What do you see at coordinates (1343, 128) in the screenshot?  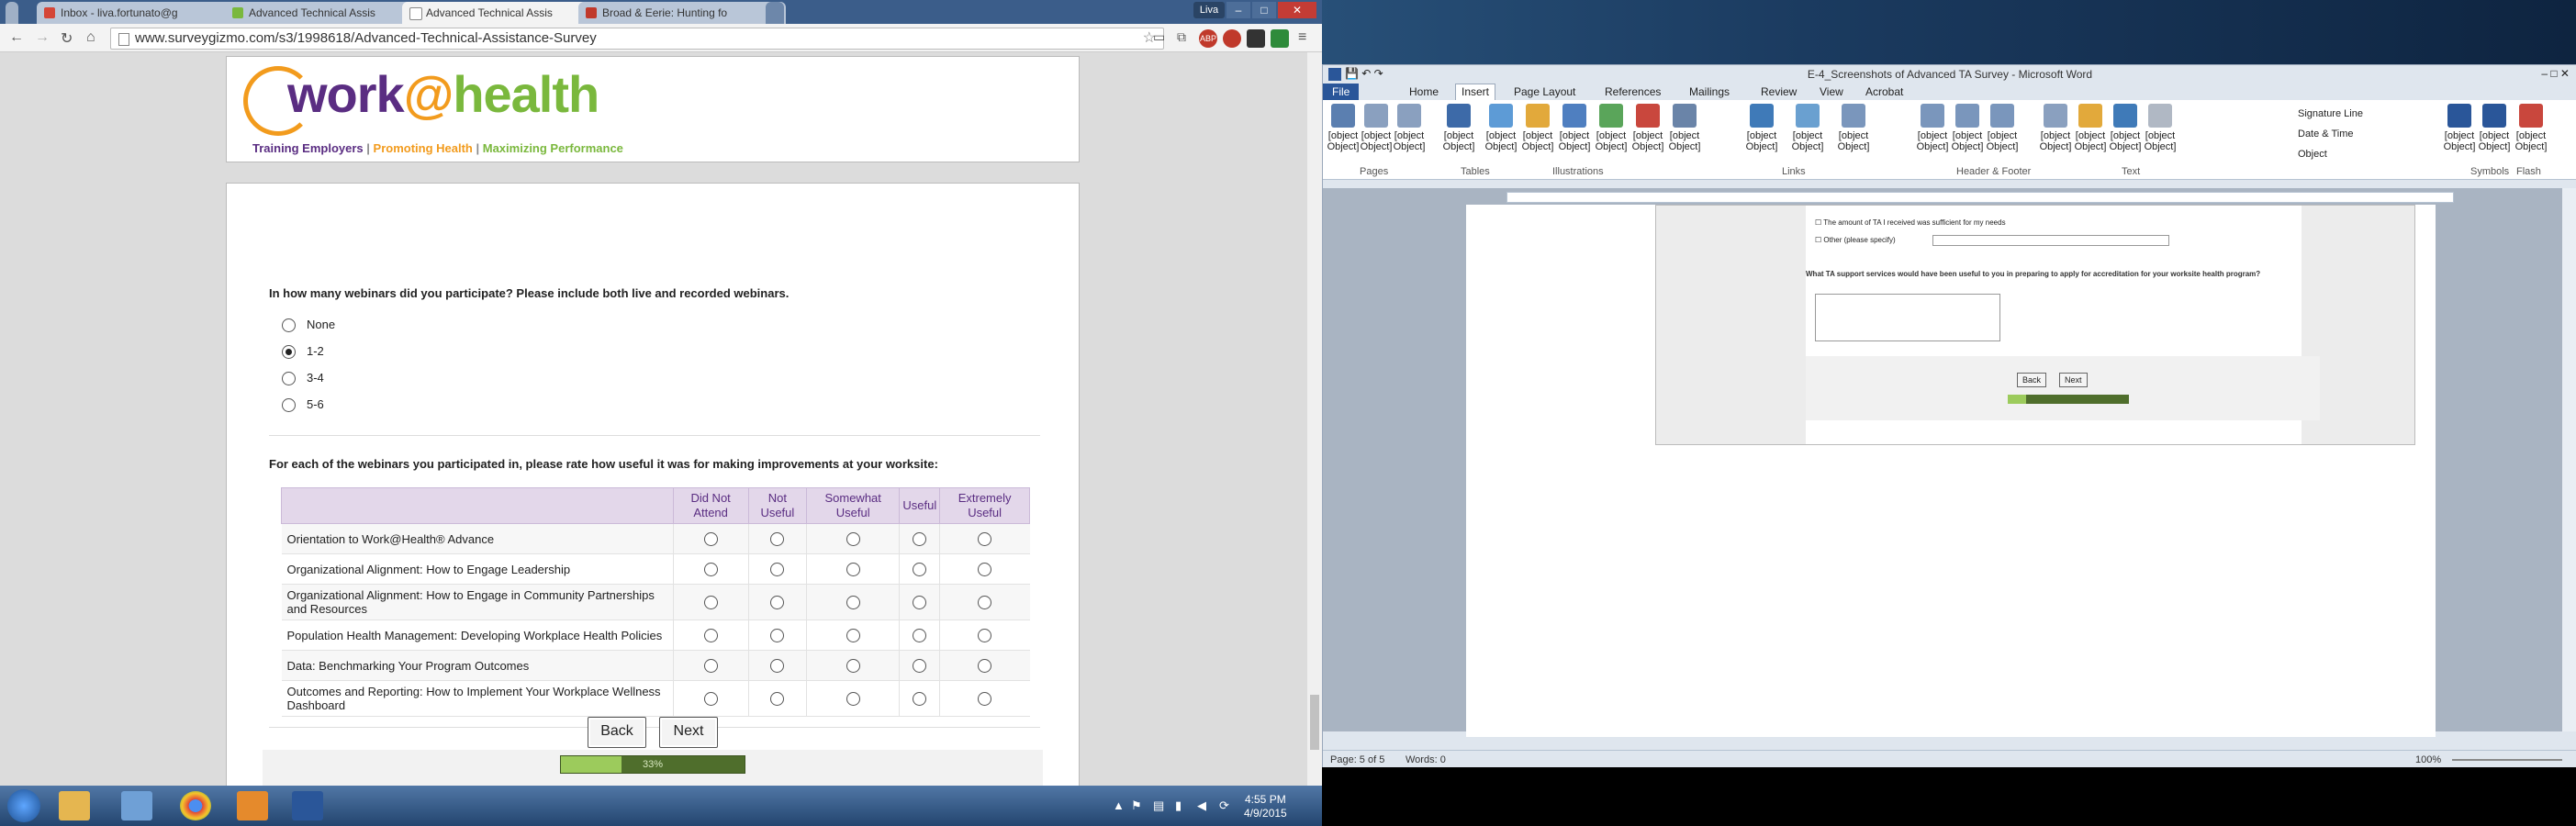 I see `cover-page-button: [object Object]` at bounding box center [1343, 128].